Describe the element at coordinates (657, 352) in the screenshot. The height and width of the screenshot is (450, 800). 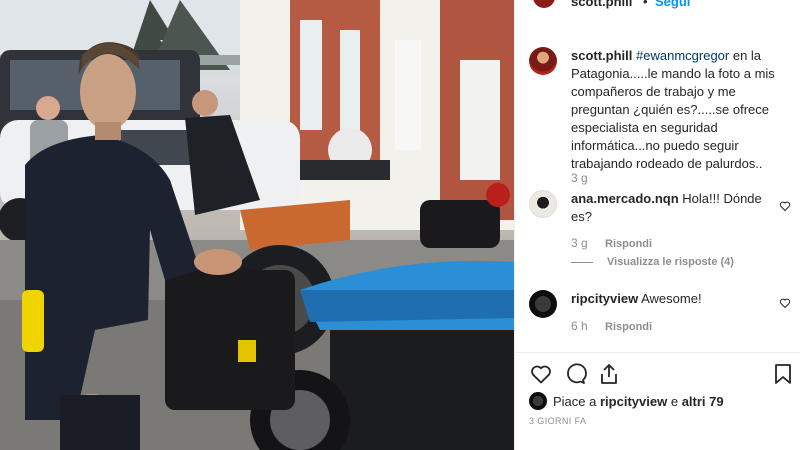
I see `actions-divider` at that location.